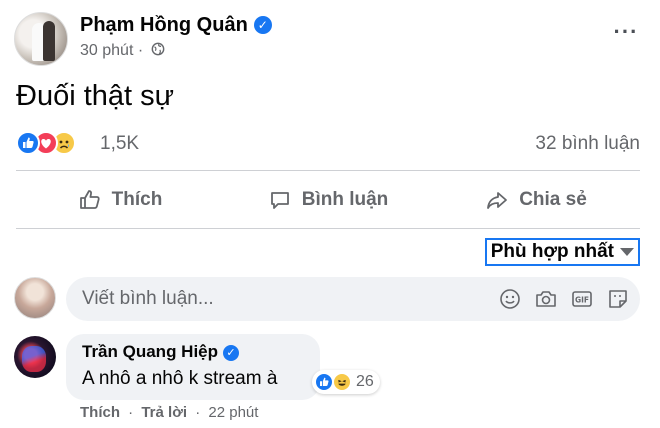 This screenshot has width=660, height=428. I want to click on comment-count-link: 32 bình luận, so click(587, 144).